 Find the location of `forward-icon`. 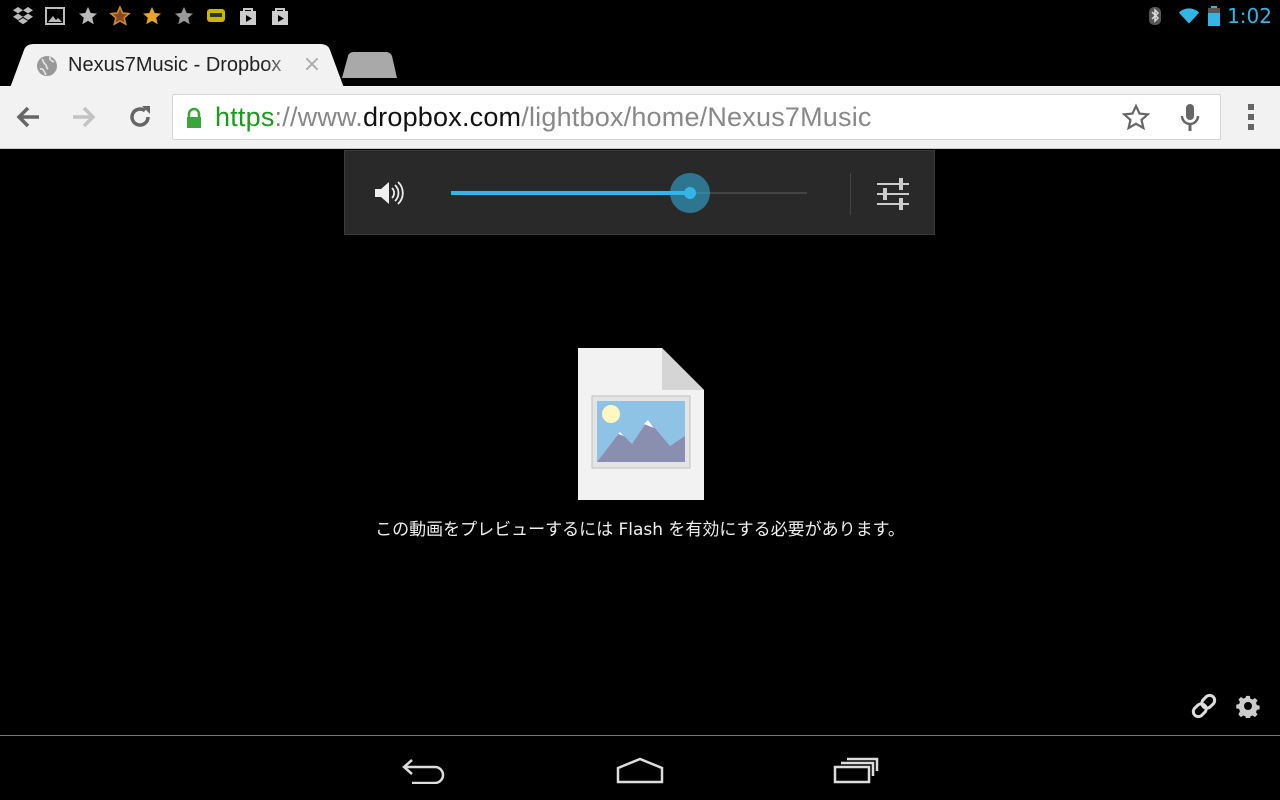

forward-icon is located at coordinates (84, 117).